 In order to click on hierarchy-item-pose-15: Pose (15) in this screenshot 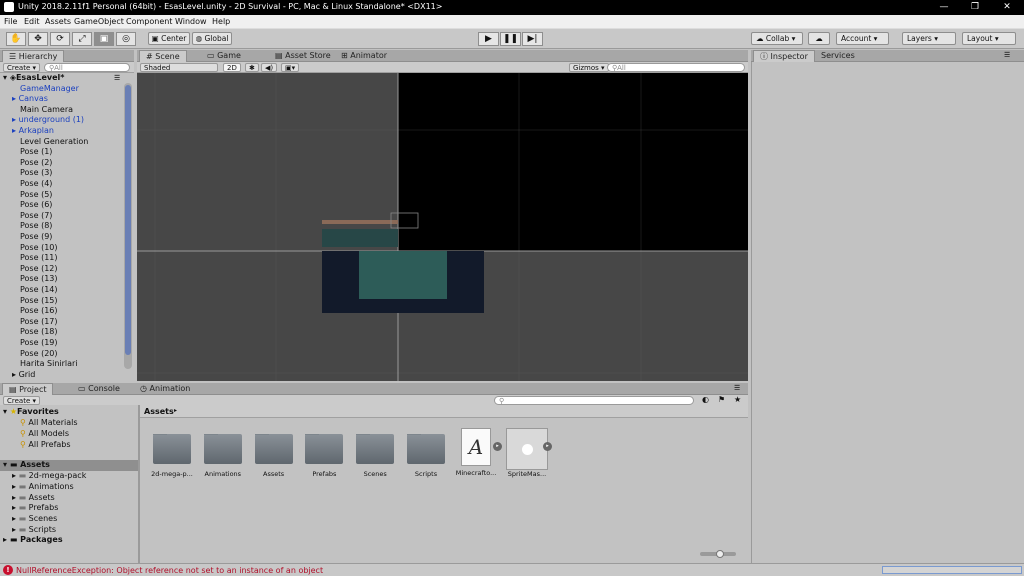, I will do `click(35, 301)`.